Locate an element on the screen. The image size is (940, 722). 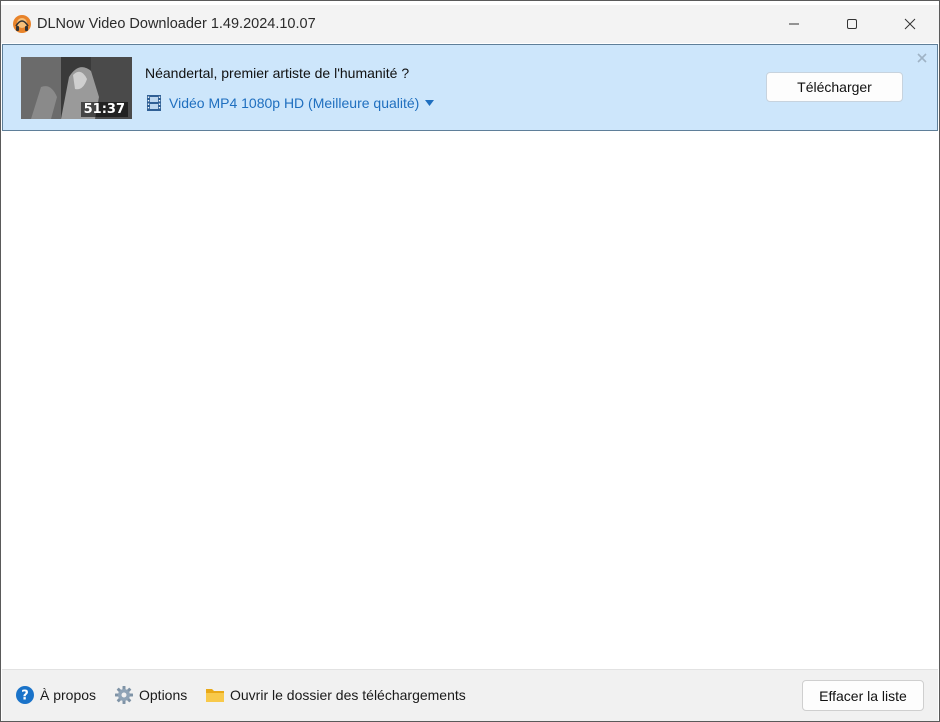
help-icon: ? is located at coordinates (25, 695).